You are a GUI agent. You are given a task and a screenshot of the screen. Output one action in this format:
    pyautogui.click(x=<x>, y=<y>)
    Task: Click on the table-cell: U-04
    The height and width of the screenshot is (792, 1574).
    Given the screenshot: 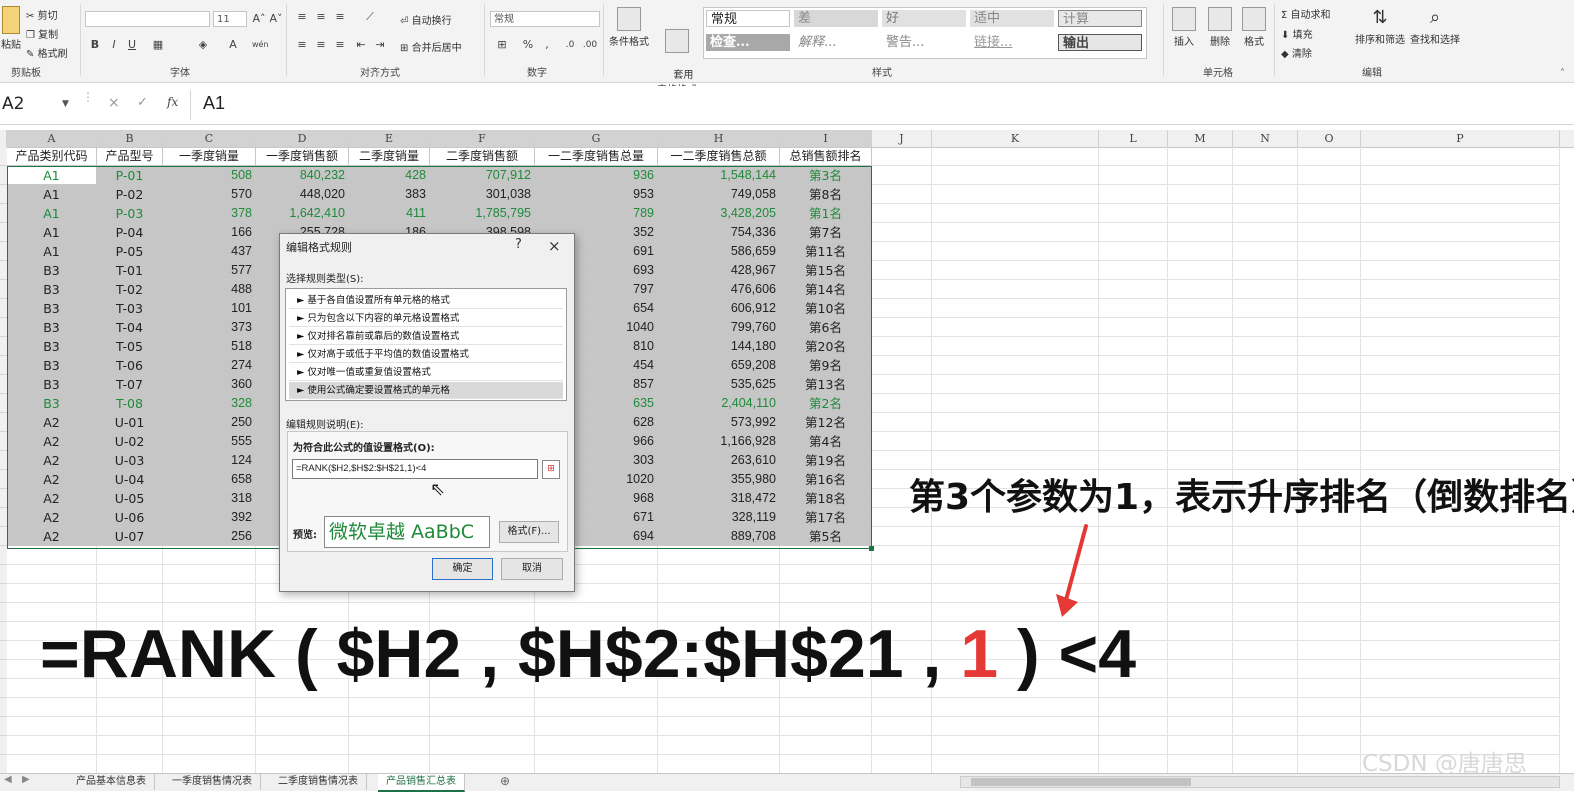 What is the action you would take?
    pyautogui.click(x=130, y=479)
    